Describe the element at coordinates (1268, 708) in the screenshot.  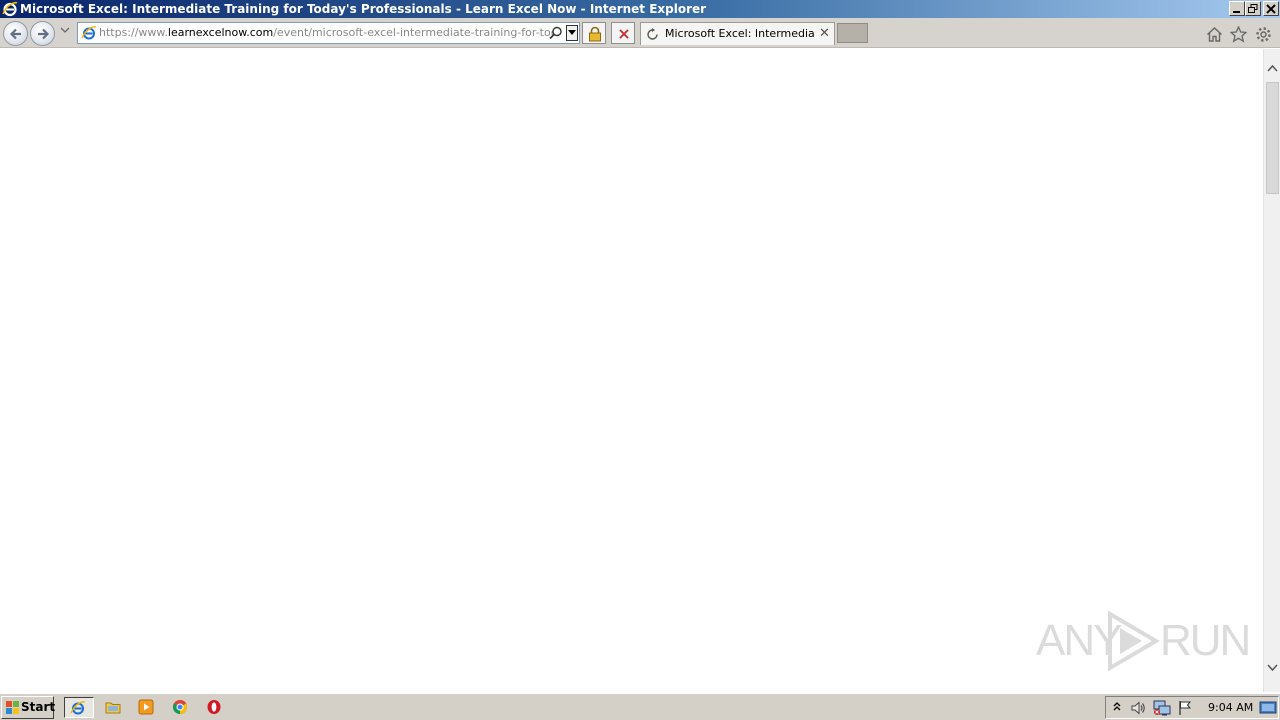
I see `show-desktop-icon` at that location.